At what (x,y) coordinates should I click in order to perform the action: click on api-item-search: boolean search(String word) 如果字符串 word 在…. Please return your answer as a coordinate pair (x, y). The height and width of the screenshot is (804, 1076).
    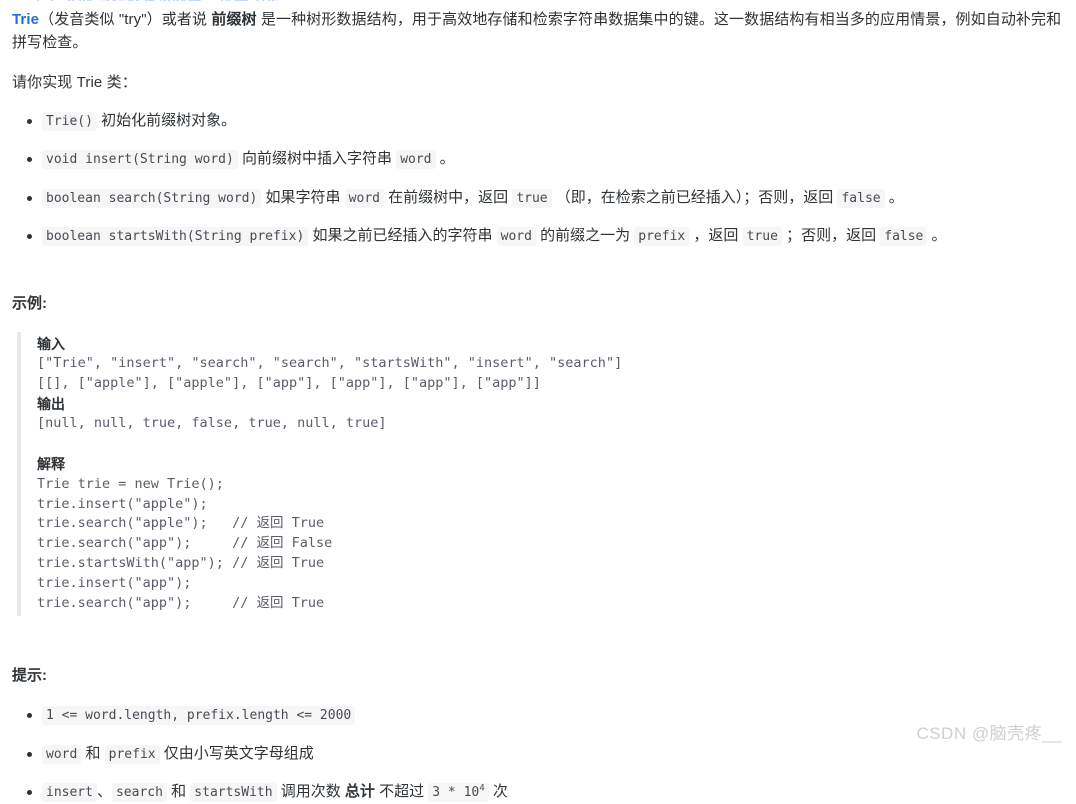
    Looking at the image, I should click on (538, 198).